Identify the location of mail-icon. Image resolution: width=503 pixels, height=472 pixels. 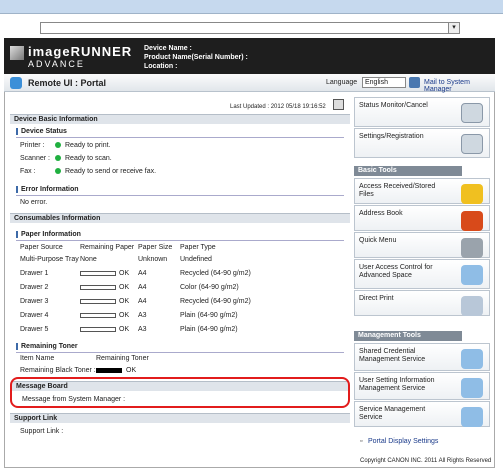
(414, 82).